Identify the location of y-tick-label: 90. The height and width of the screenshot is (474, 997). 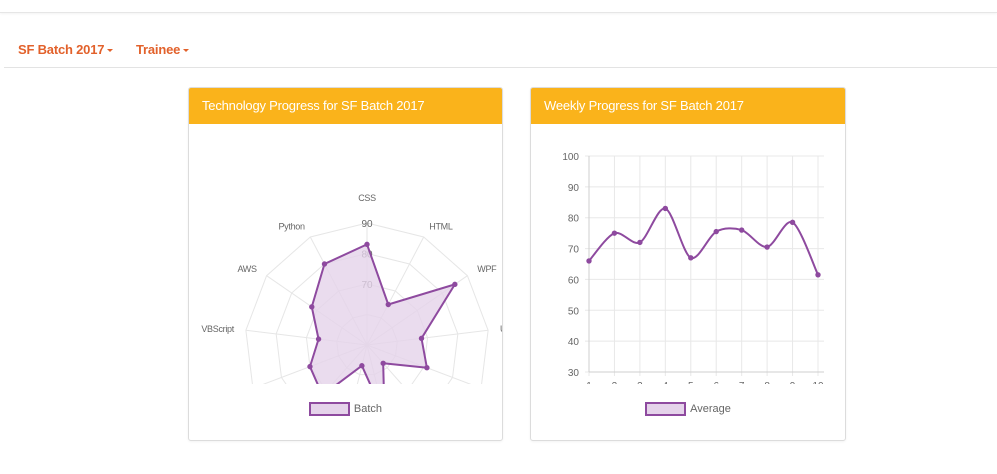
(574, 188).